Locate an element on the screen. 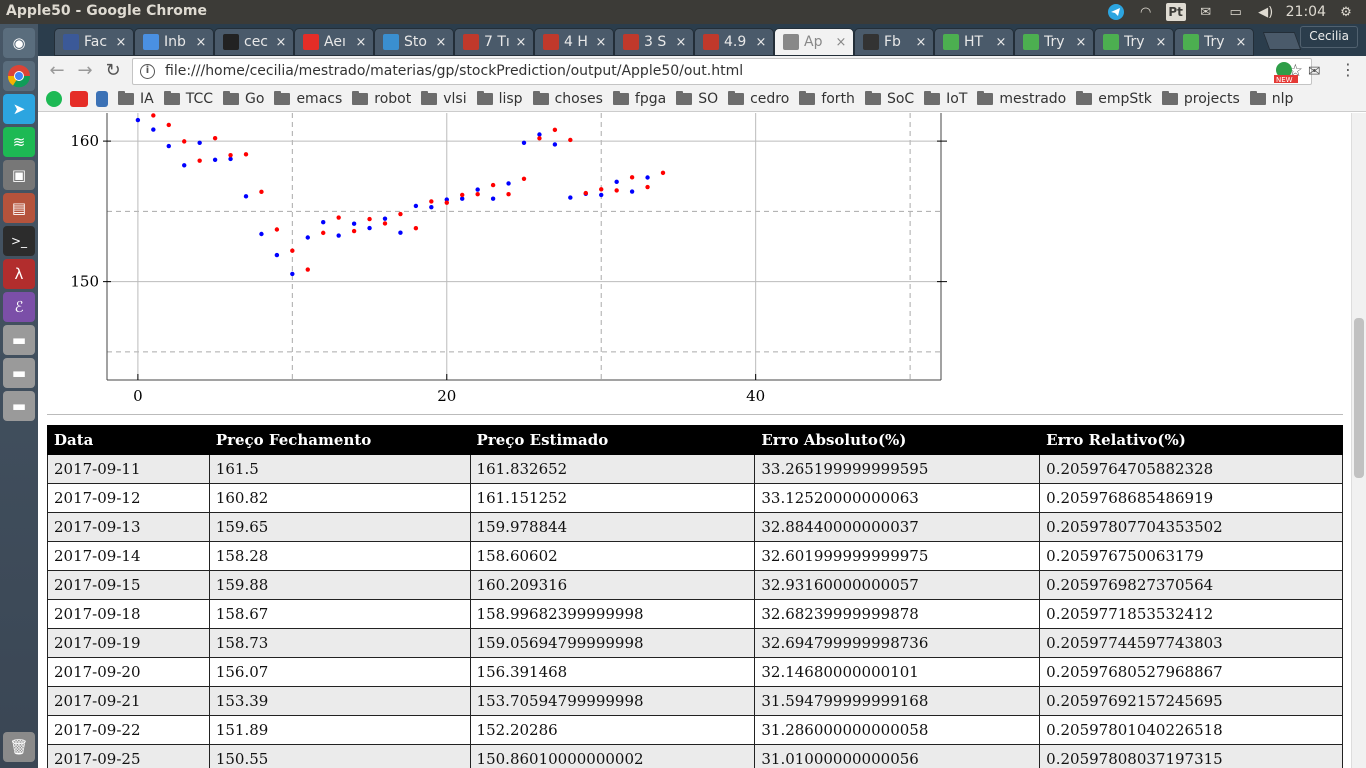 This screenshot has height=768, width=1366. bookmark-folder: forth is located at coordinates (827, 98).